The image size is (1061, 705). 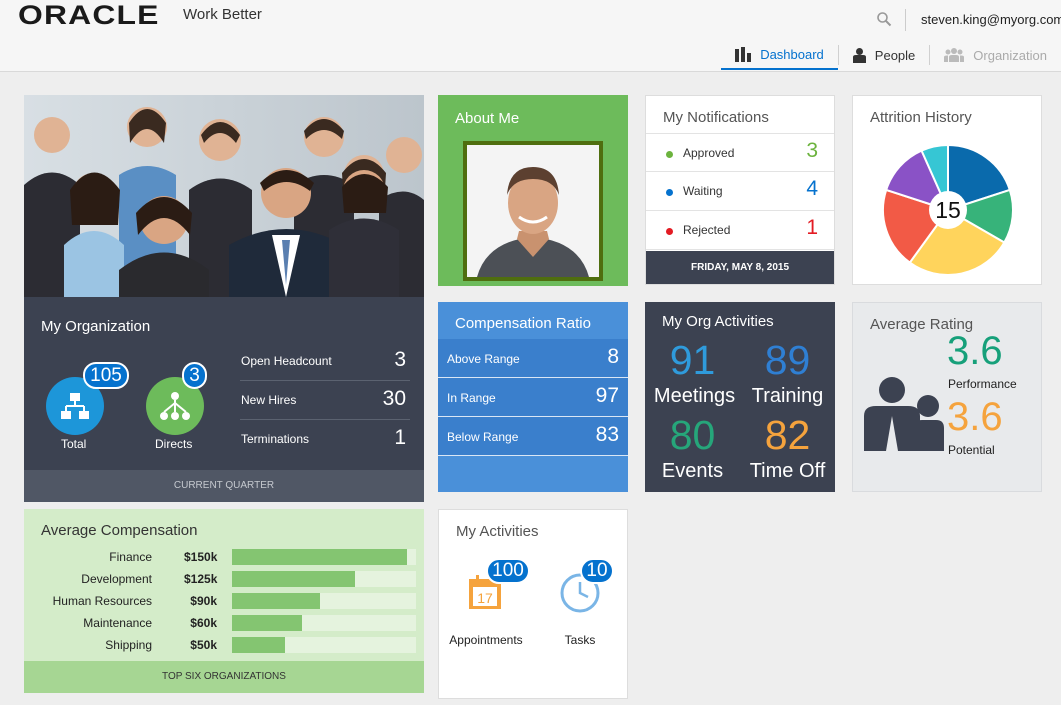 I want to click on tab-label: Organization, so click(x=1010, y=55).